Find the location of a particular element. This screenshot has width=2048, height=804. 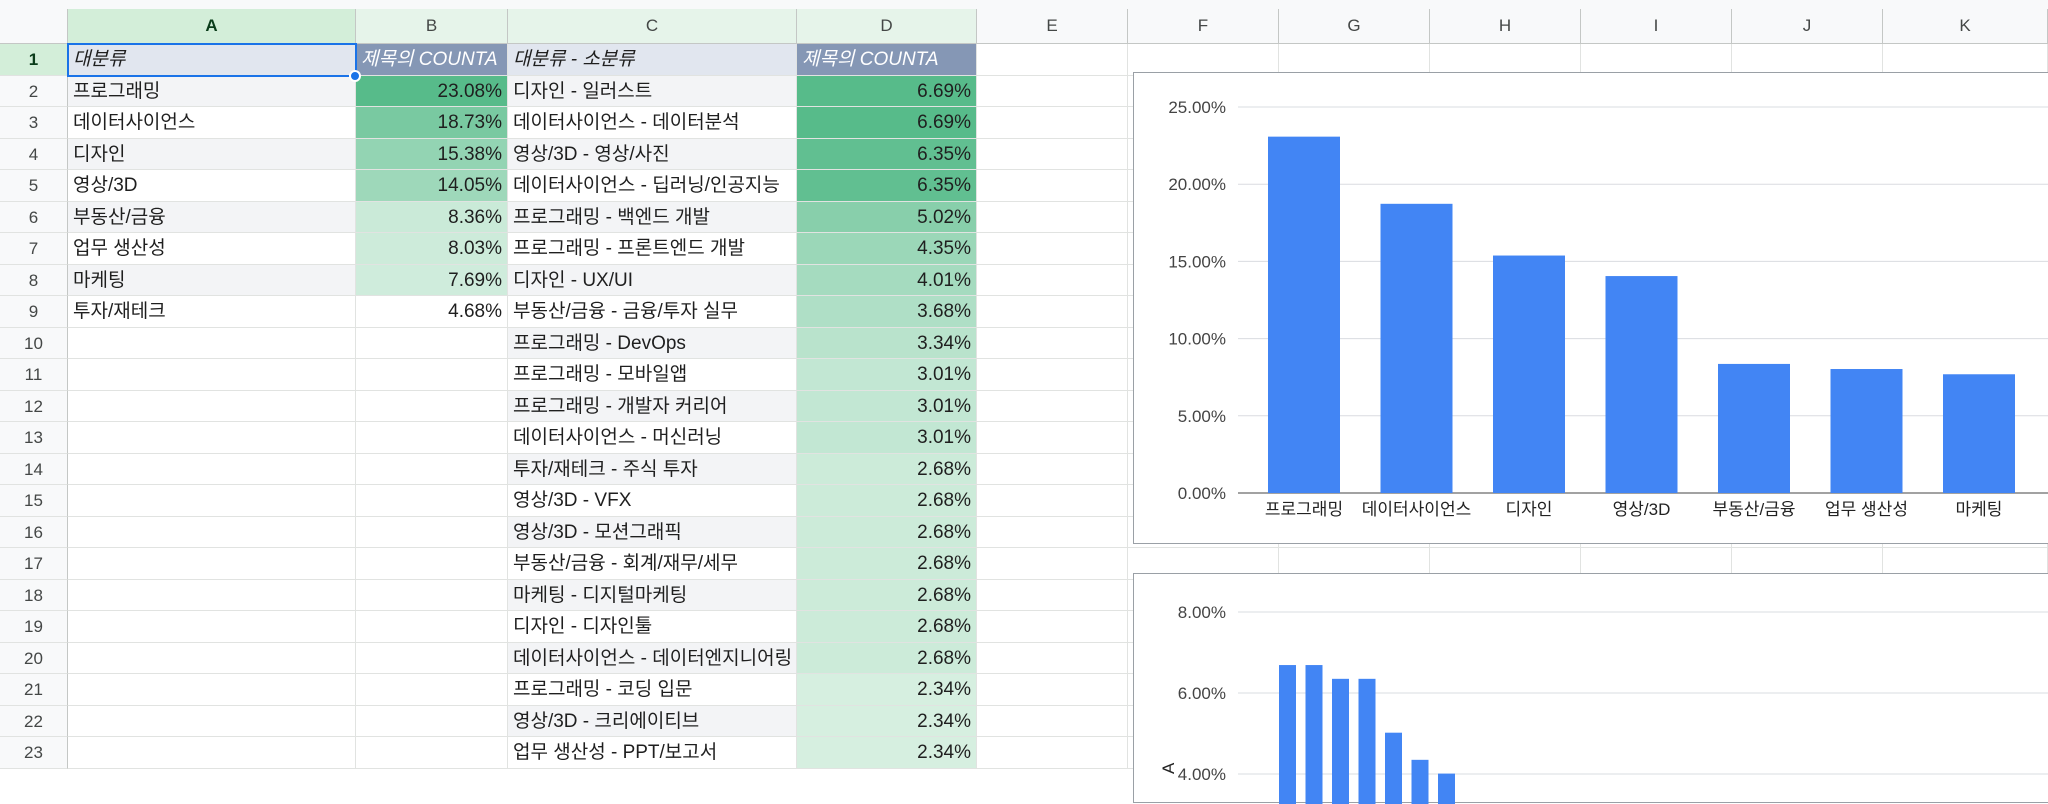

column-header-f: F is located at coordinates (1203, 26).